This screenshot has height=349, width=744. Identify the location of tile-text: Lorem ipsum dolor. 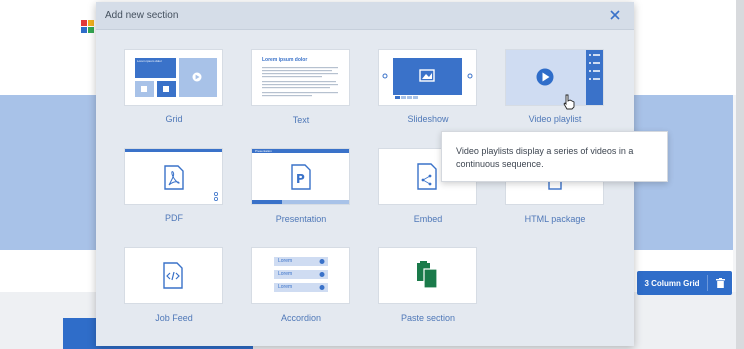
(300, 77).